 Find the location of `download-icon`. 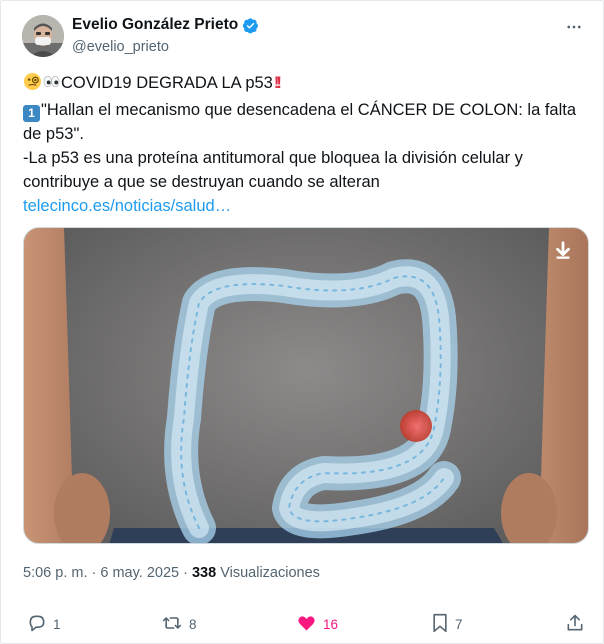

download-icon is located at coordinates (563, 251).